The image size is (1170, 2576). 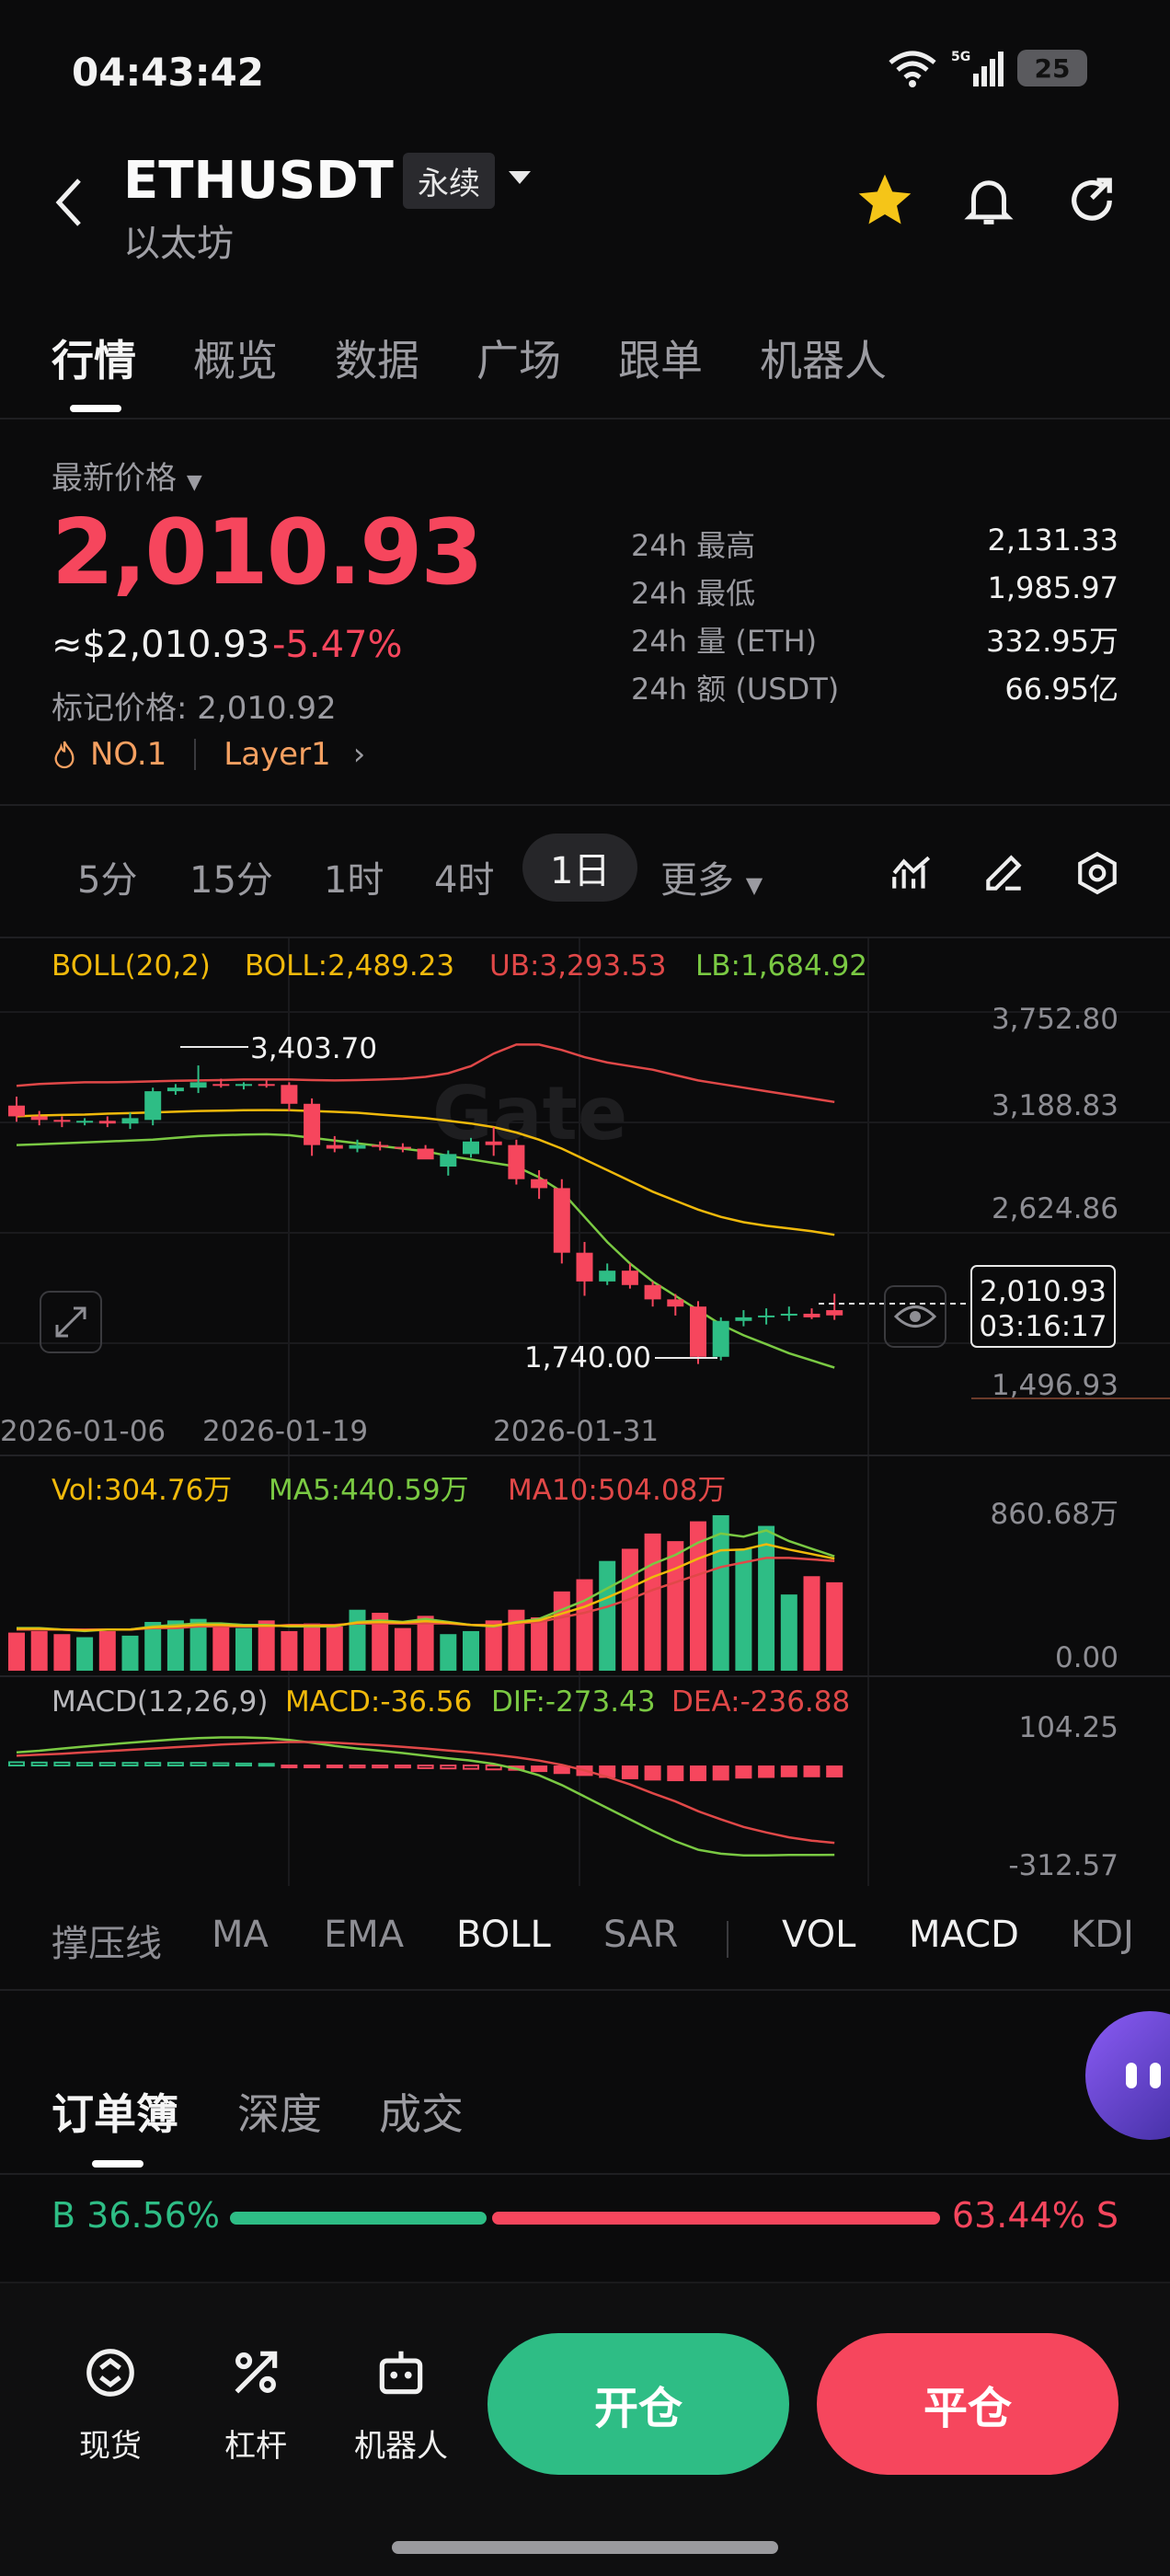 I want to click on nav-bot: 机器人, so click(x=401, y=2405).